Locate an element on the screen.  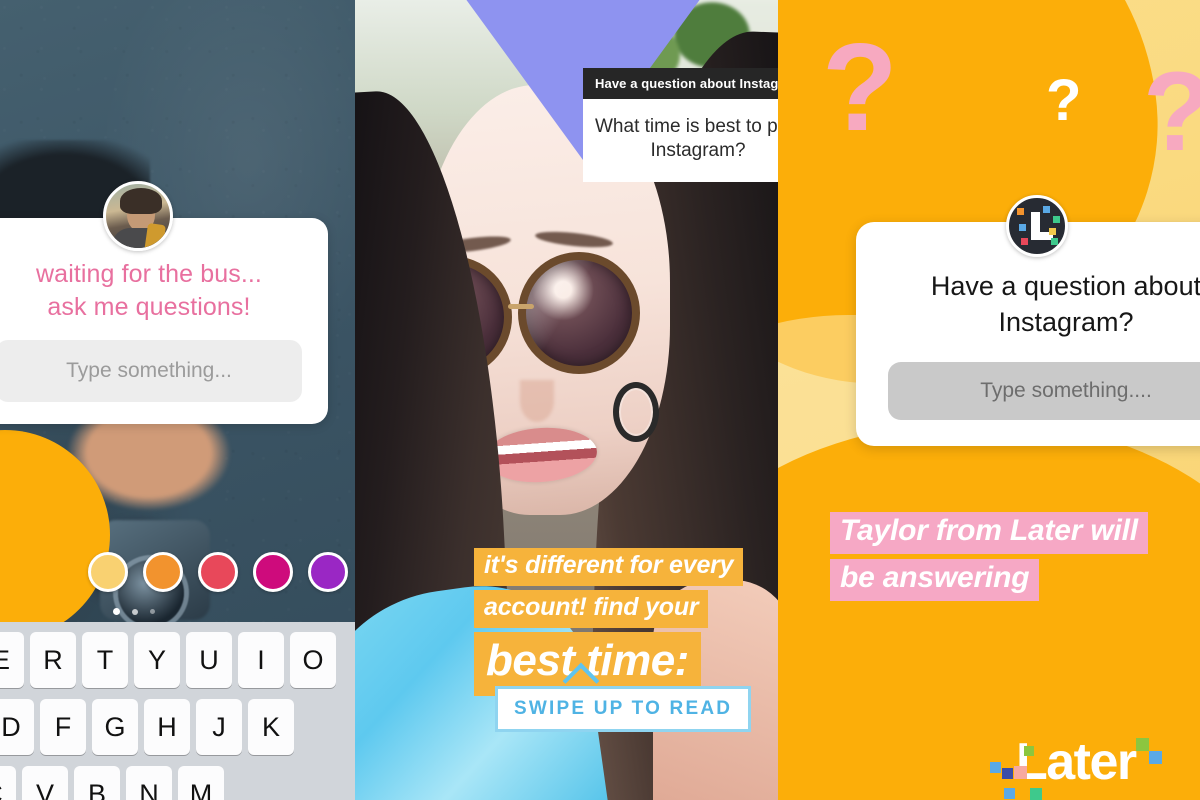
later-logo: Later is located at coordinates (1083, 766).